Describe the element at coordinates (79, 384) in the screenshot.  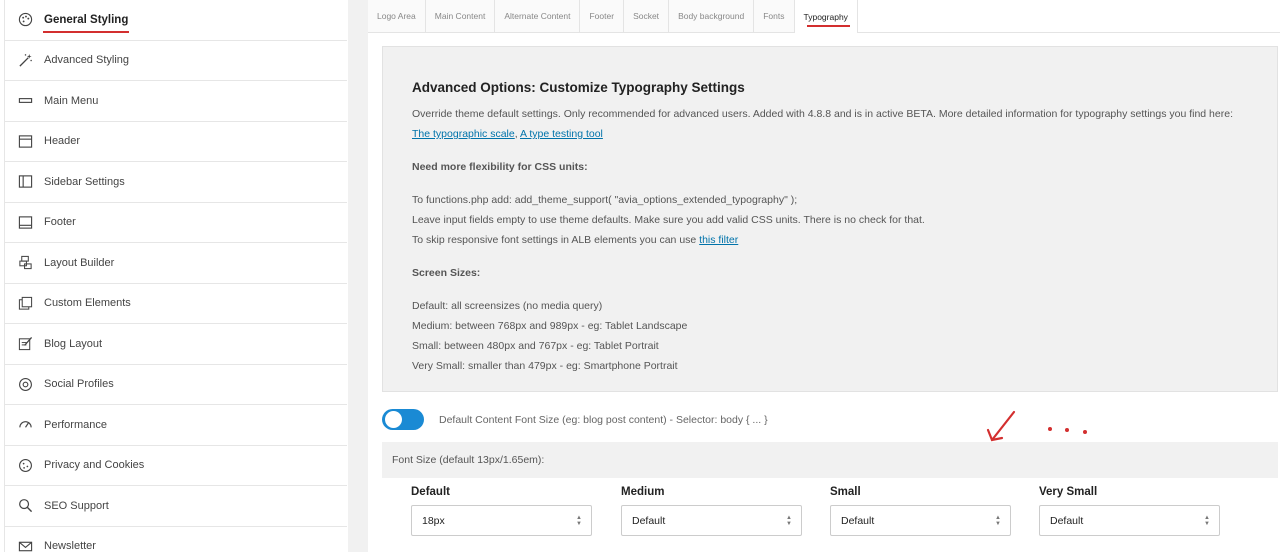
I see `sidebar-item-label: Social Profiles` at that location.